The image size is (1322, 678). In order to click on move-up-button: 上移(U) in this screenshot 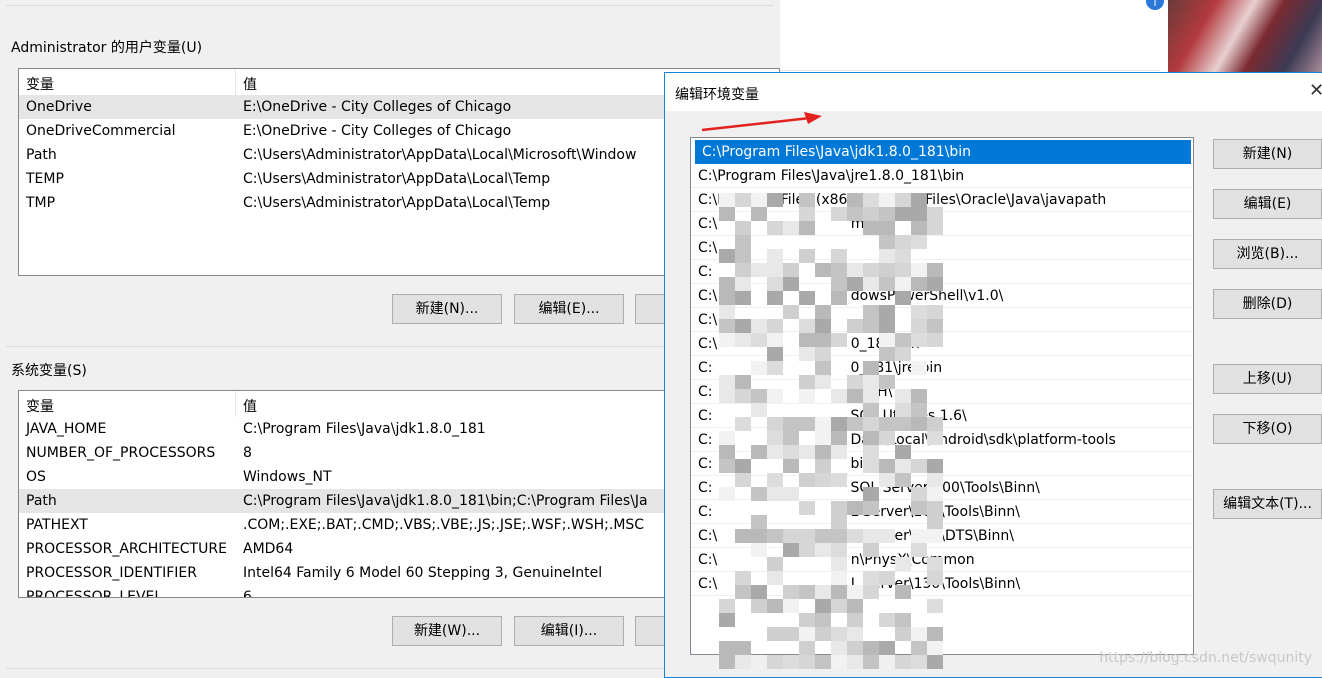, I will do `click(1267, 379)`.